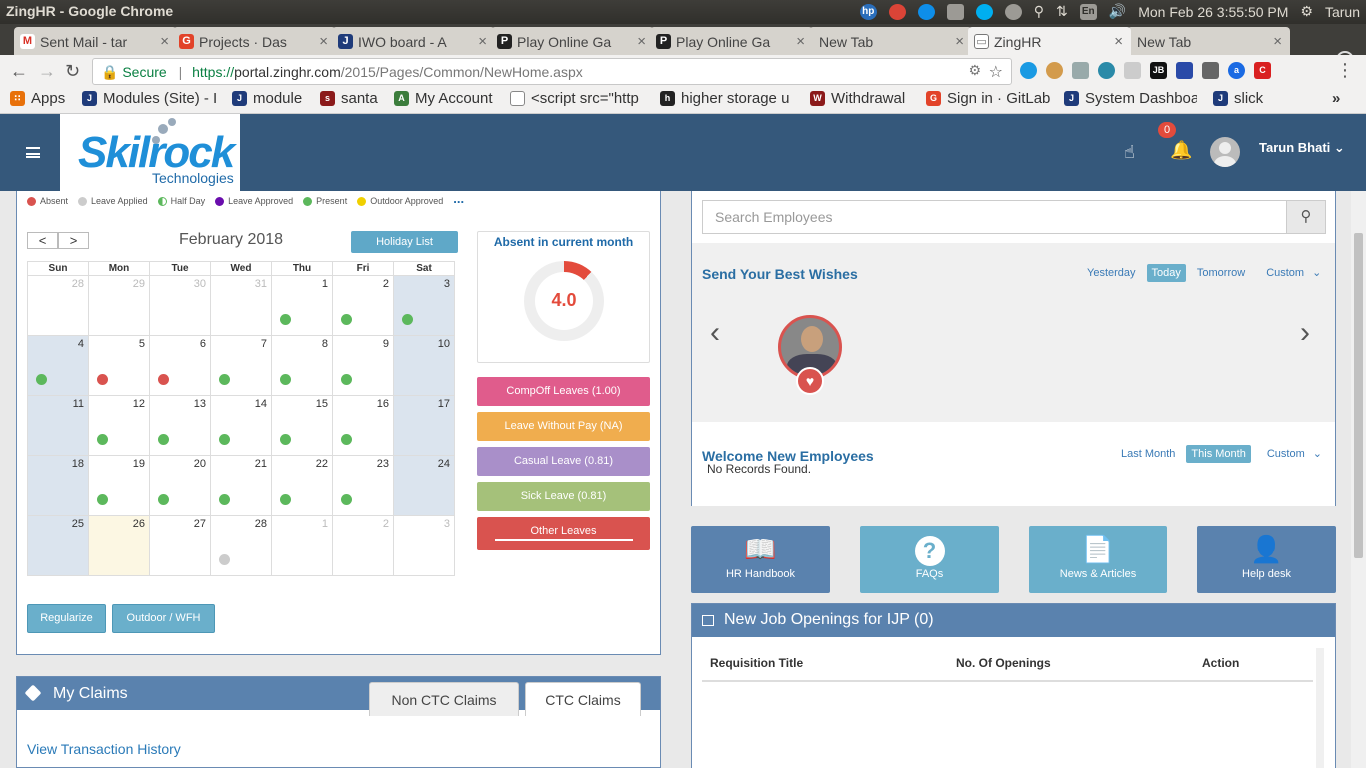 This screenshot has height=768, width=1366. Describe the element at coordinates (241, 425) in the screenshot. I see `calendar-day: 14` at that location.